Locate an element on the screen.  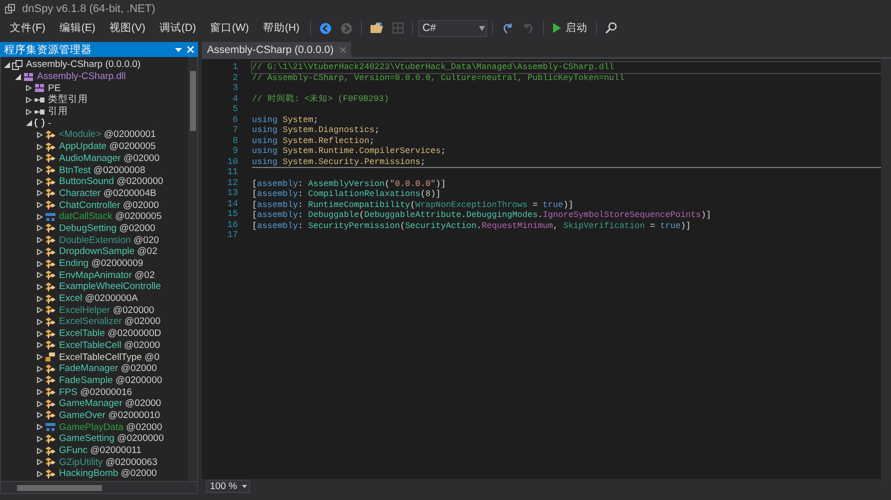
tree-item: HackingBomb @02000 is located at coordinates (108, 474).